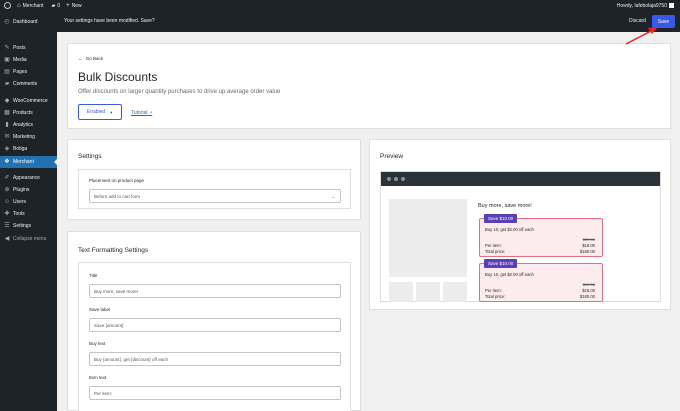 Image resolution: width=680 pixels, height=411 pixels. What do you see at coordinates (20, 72) in the screenshot?
I see `sidebar-item-label: Pages` at bounding box center [20, 72].